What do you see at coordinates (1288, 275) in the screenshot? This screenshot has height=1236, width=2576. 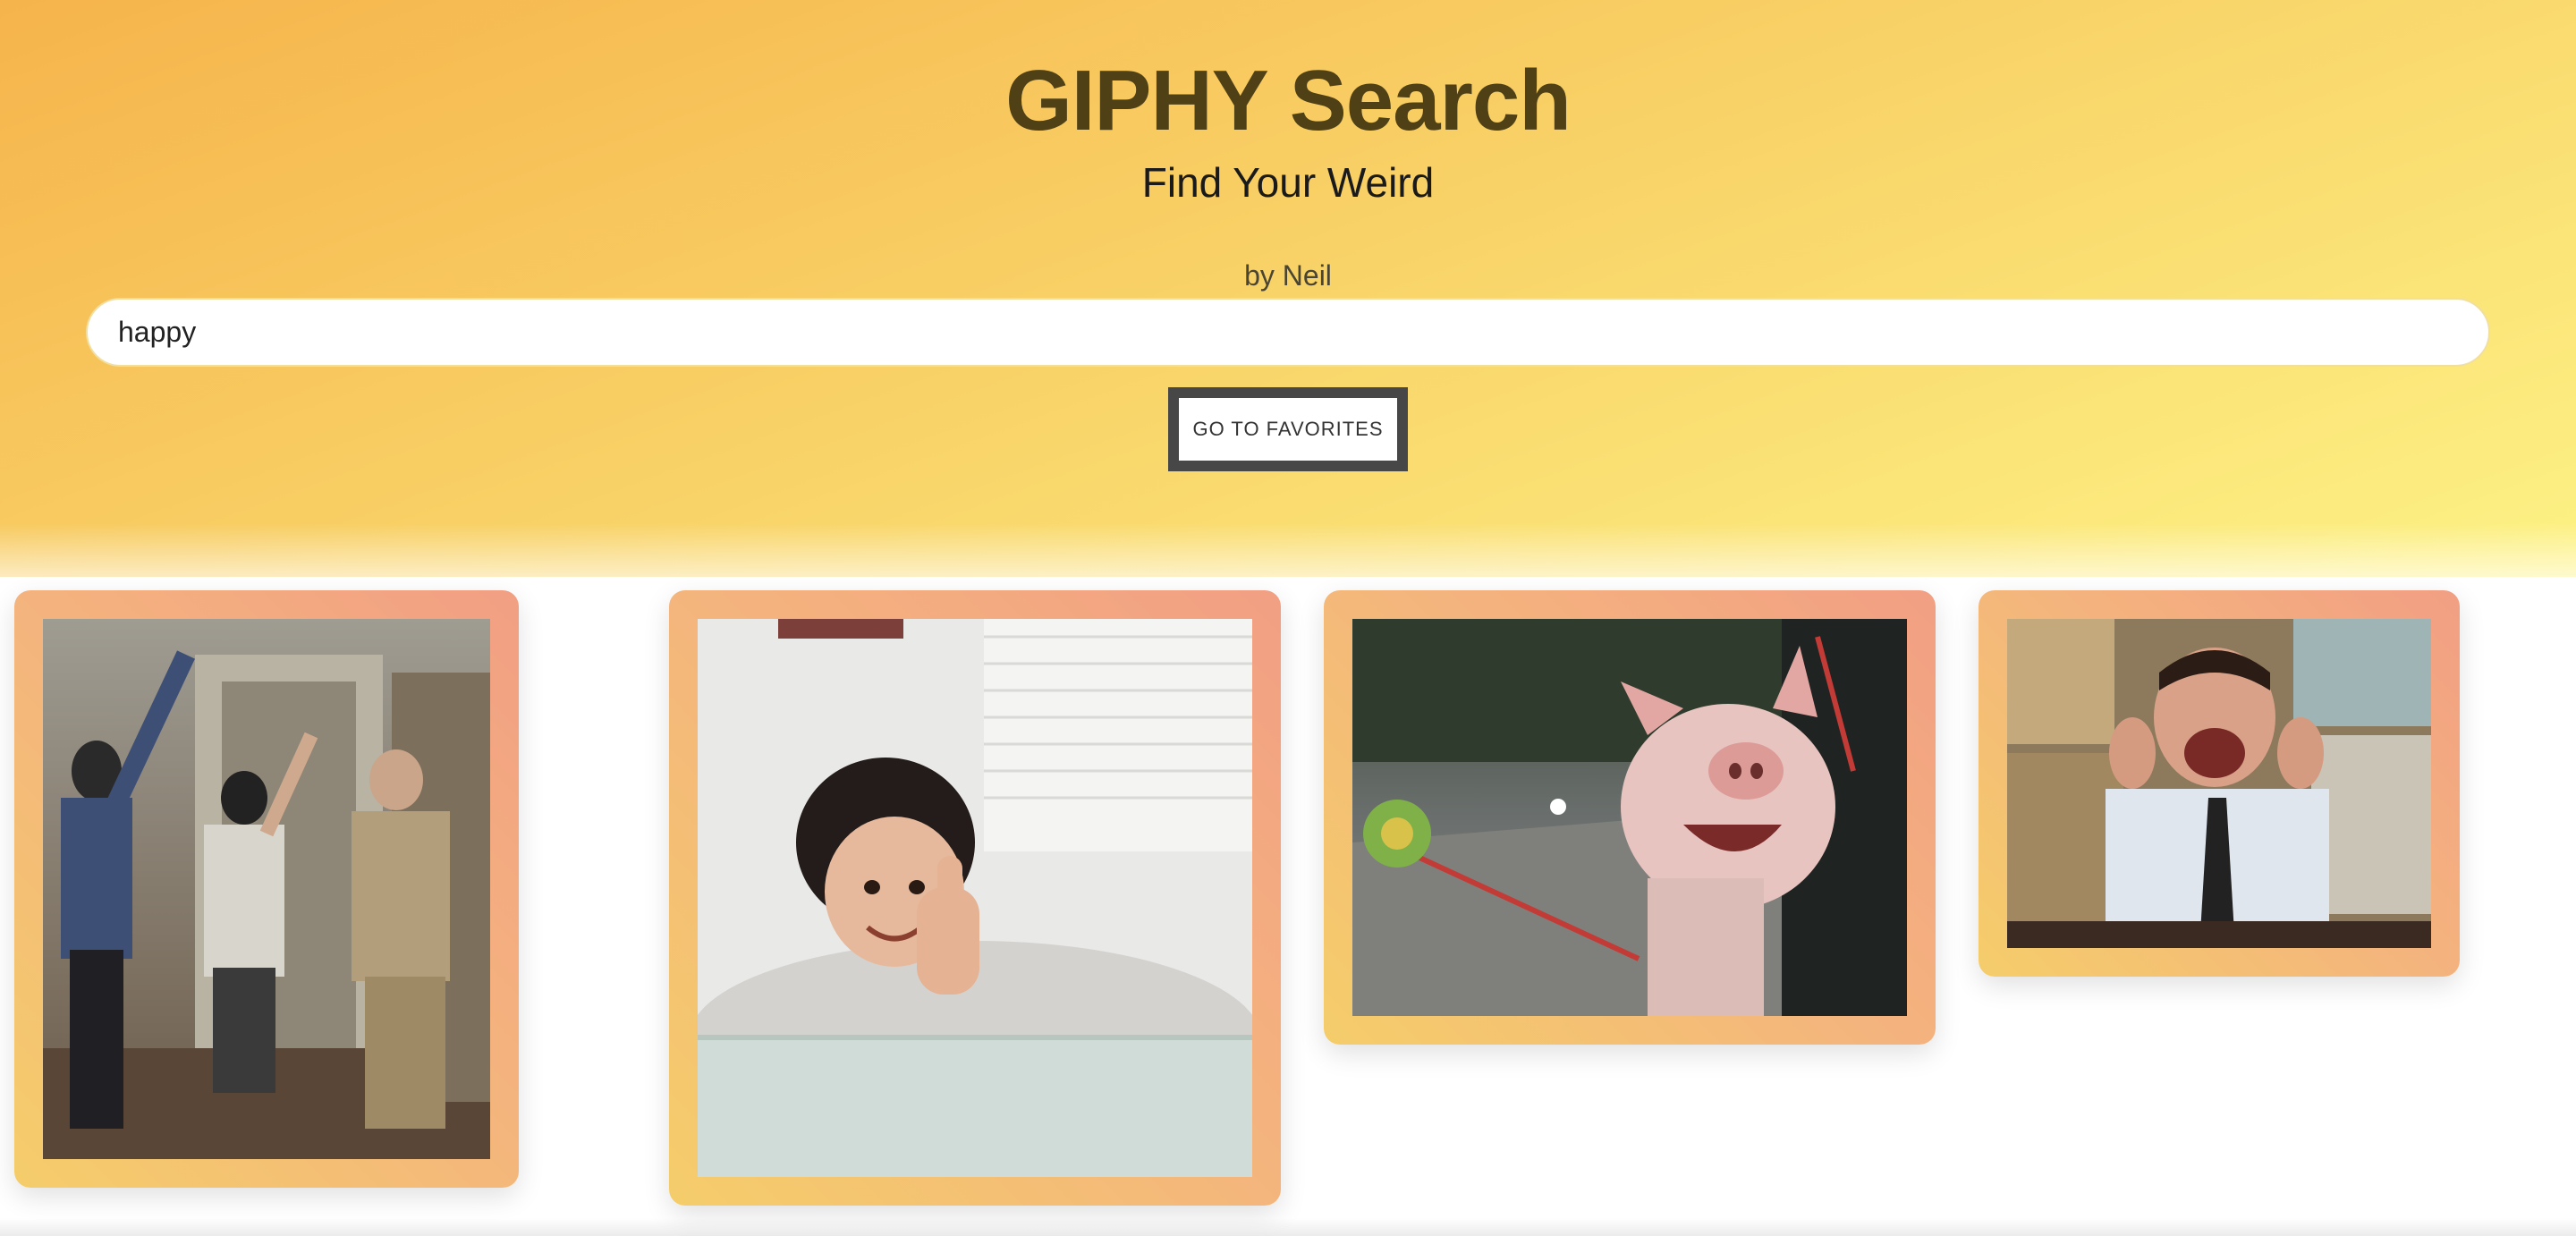 I see `author-byline: by Neil` at bounding box center [1288, 275].